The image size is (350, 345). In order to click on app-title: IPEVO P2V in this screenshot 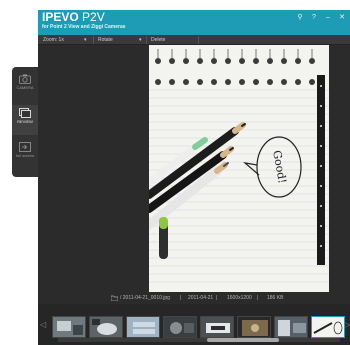, I will do `click(73, 17)`.